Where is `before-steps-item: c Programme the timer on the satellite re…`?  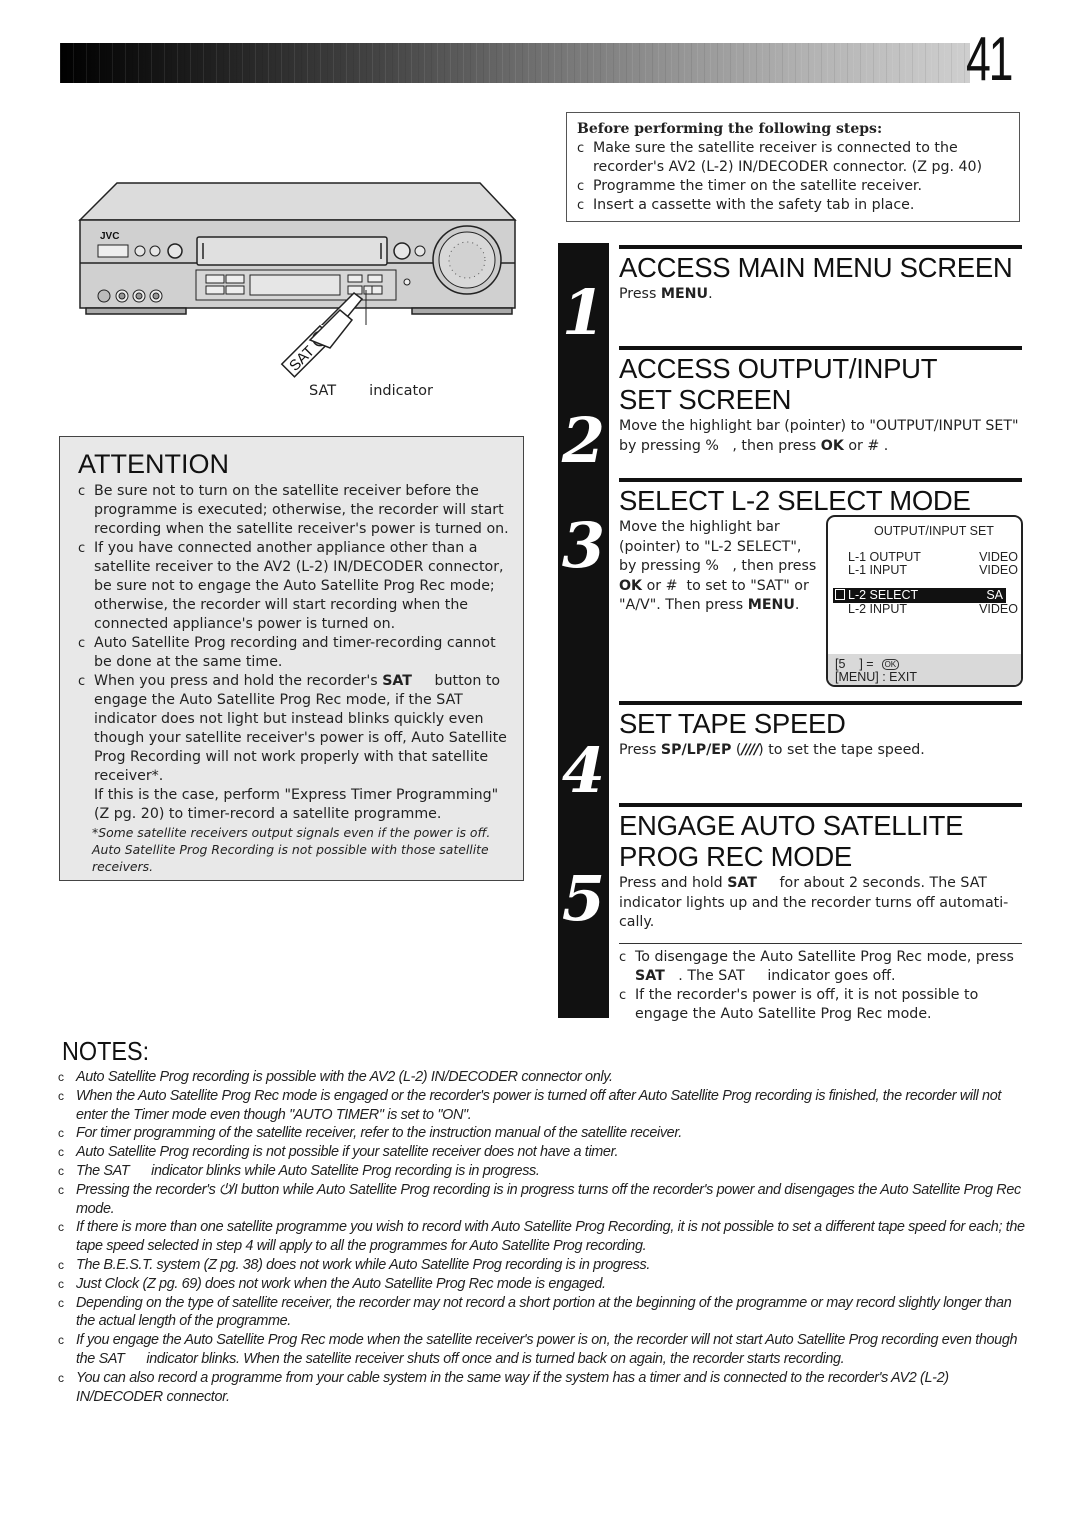
before-steps-item: c Programme the timer on the satellite re… is located at coordinates (749, 186).